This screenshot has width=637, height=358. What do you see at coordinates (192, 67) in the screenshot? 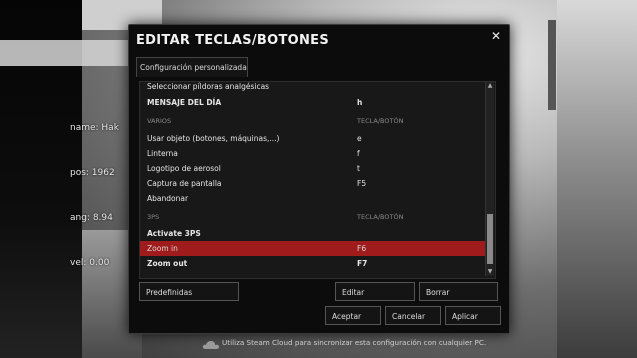
I see `tab-custom-config: Configuración personalizada` at bounding box center [192, 67].